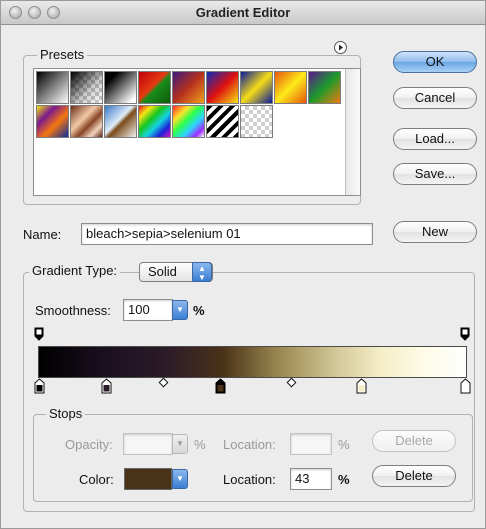  Describe the element at coordinates (465, 334) in the screenshot. I see `opacity-stop-right` at that location.